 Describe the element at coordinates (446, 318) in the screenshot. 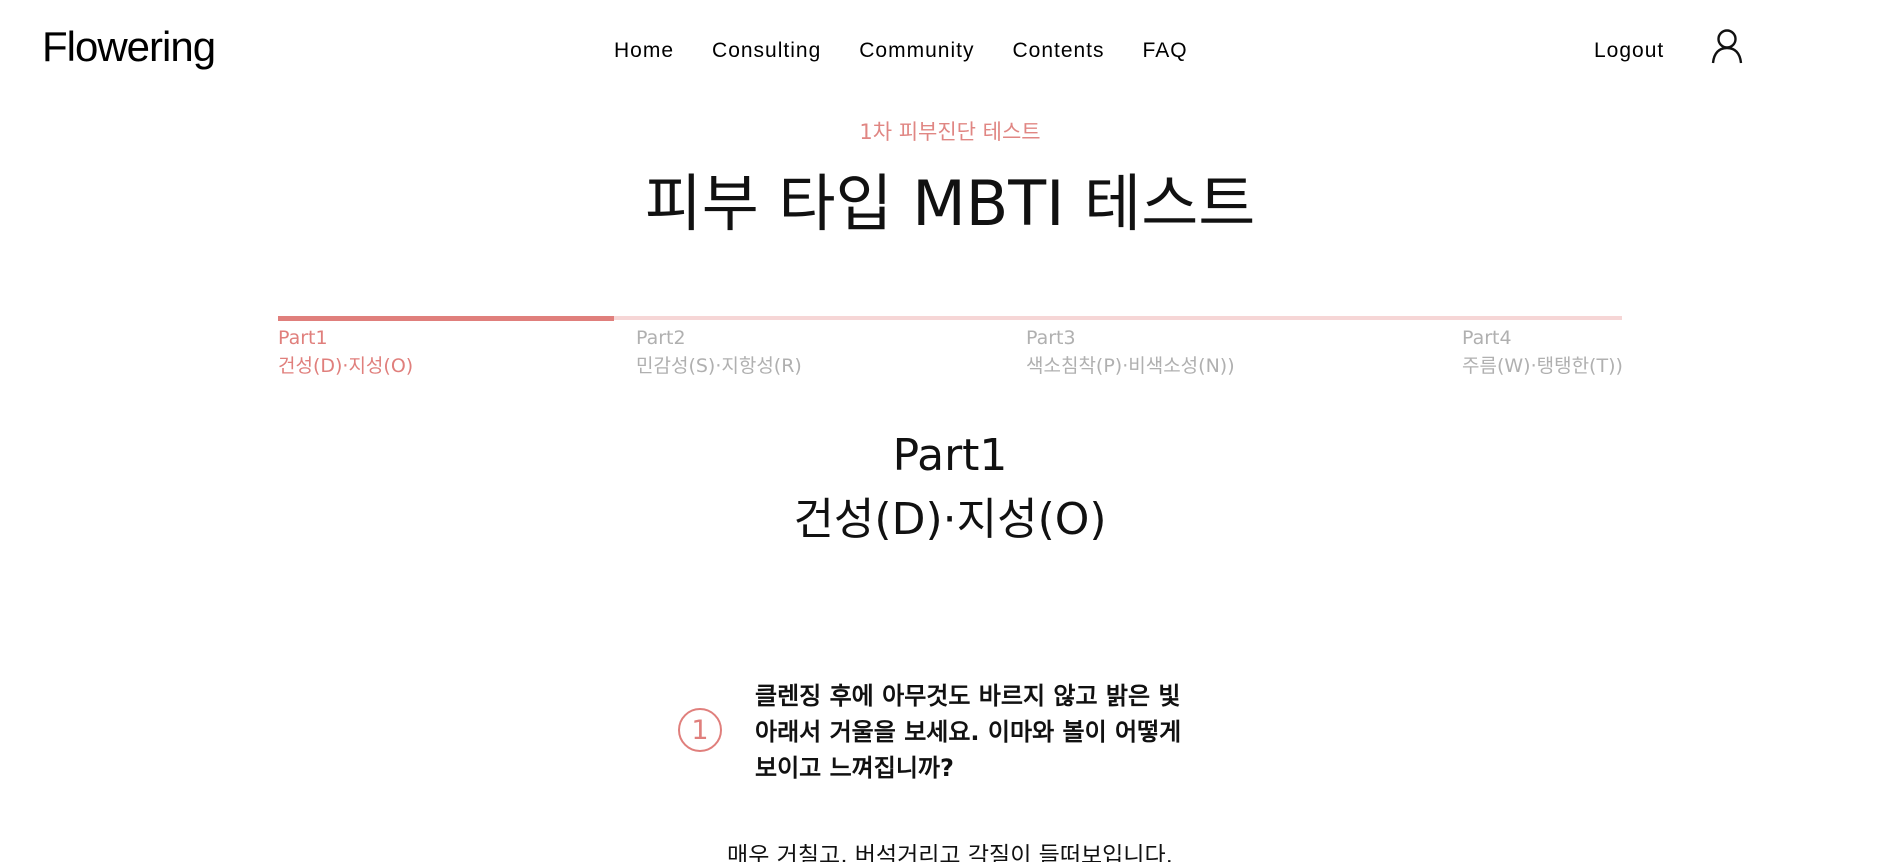

I see `progress-fill` at that location.